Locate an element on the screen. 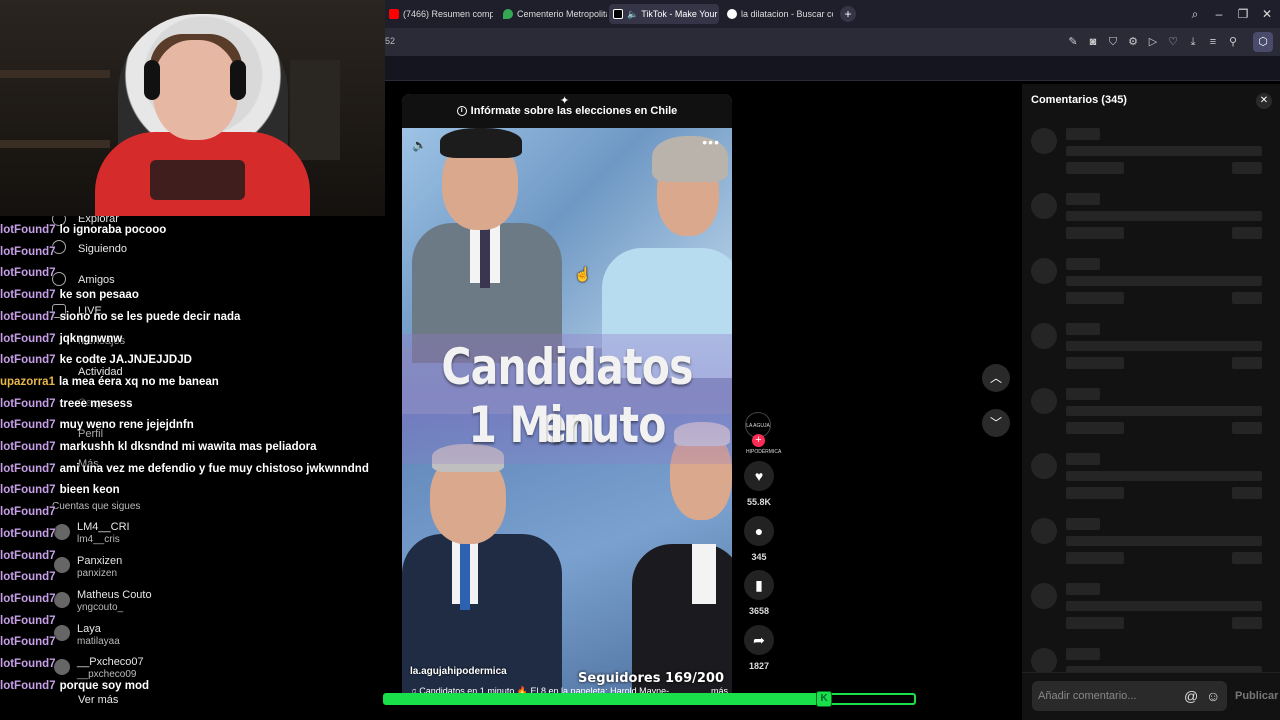 This screenshot has height=720, width=1280. comment-button: ● is located at coordinates (759, 531).